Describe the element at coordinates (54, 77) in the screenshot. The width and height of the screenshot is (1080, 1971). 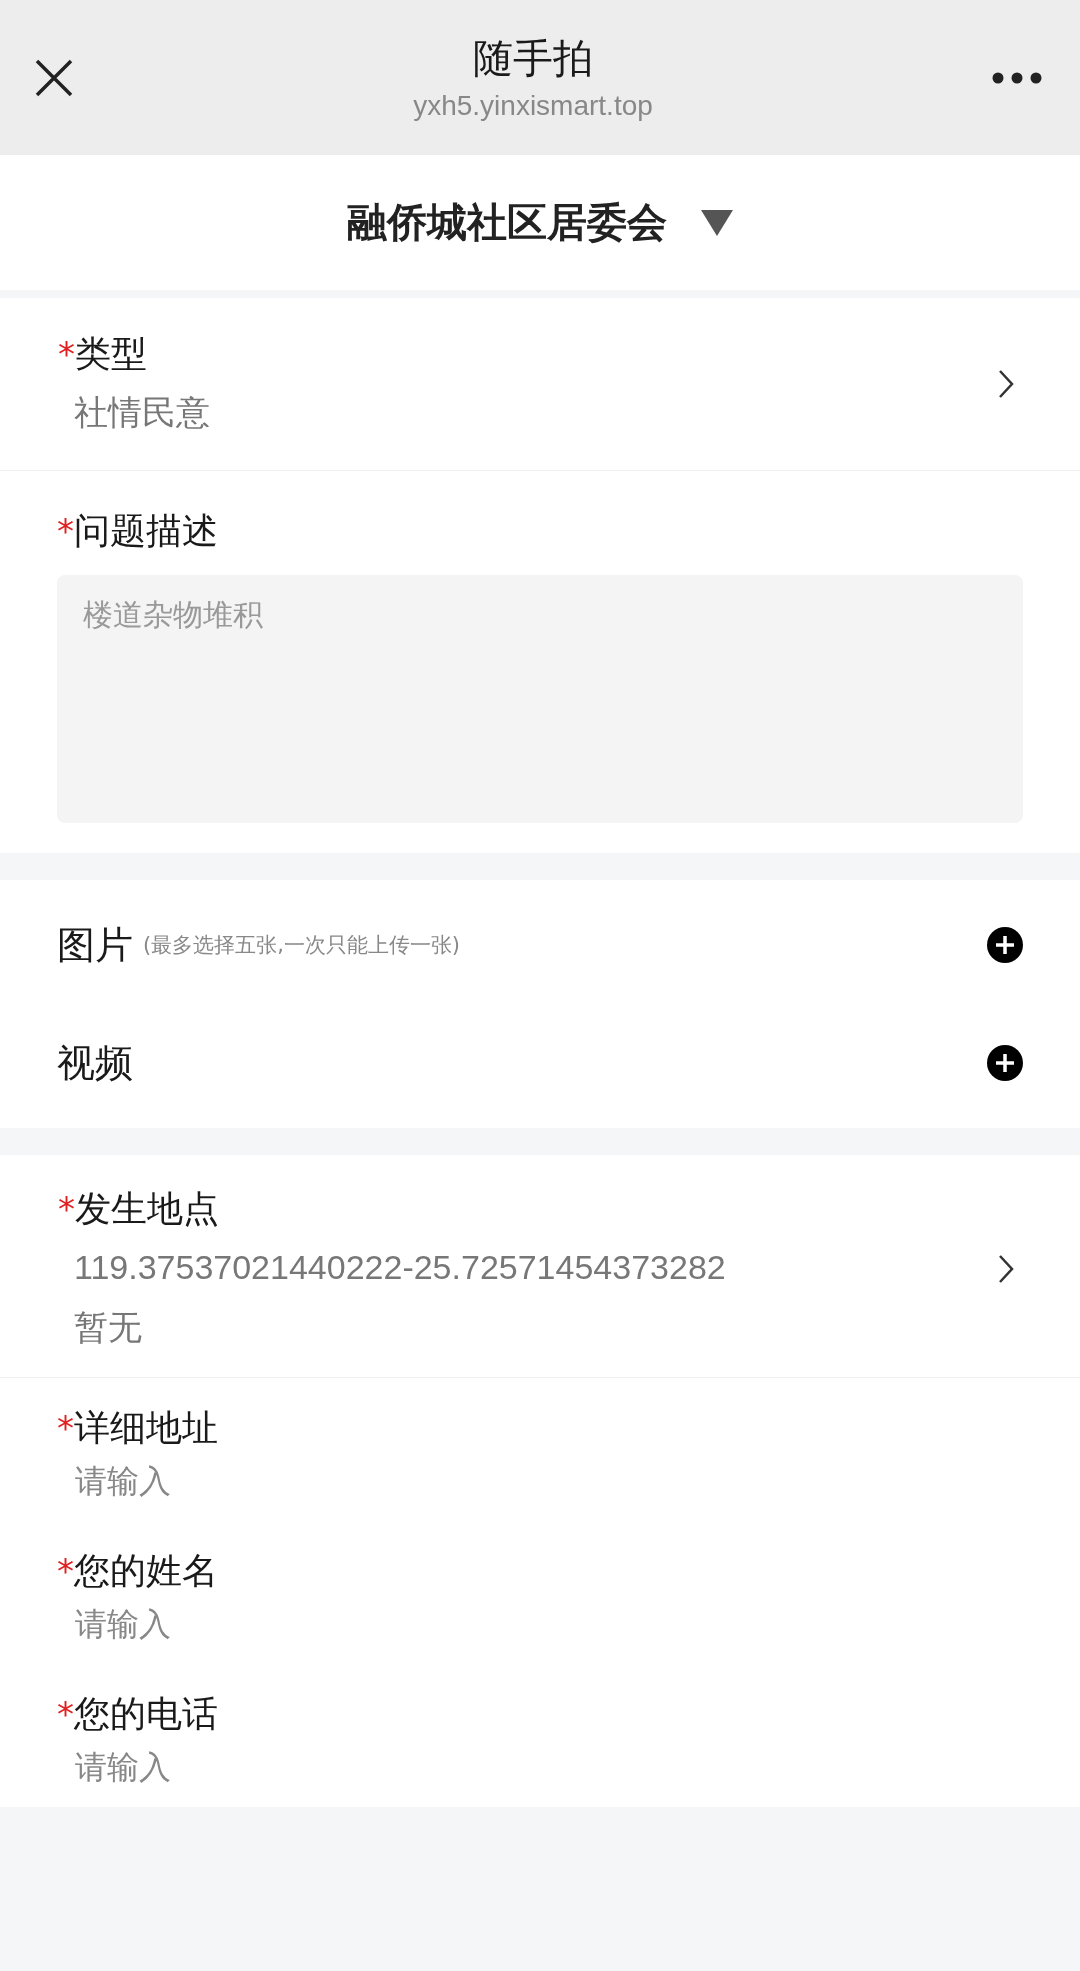
I see `close-icon` at that location.